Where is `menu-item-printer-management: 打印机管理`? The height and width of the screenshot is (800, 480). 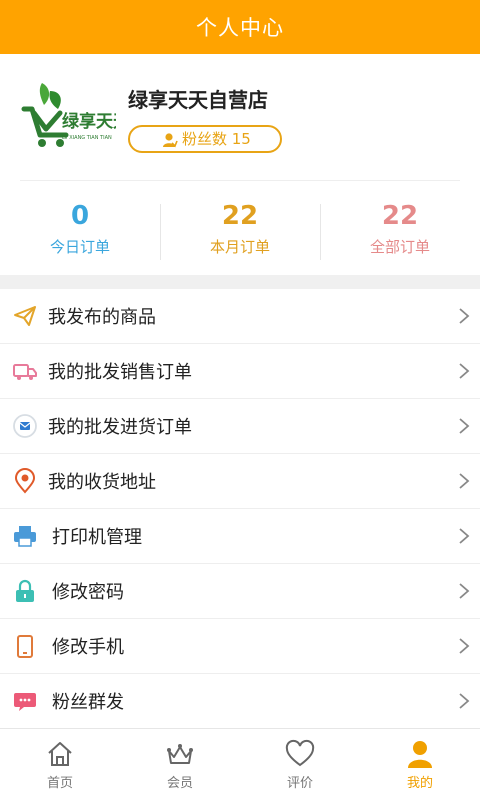 menu-item-printer-management: 打印机管理 is located at coordinates (240, 536).